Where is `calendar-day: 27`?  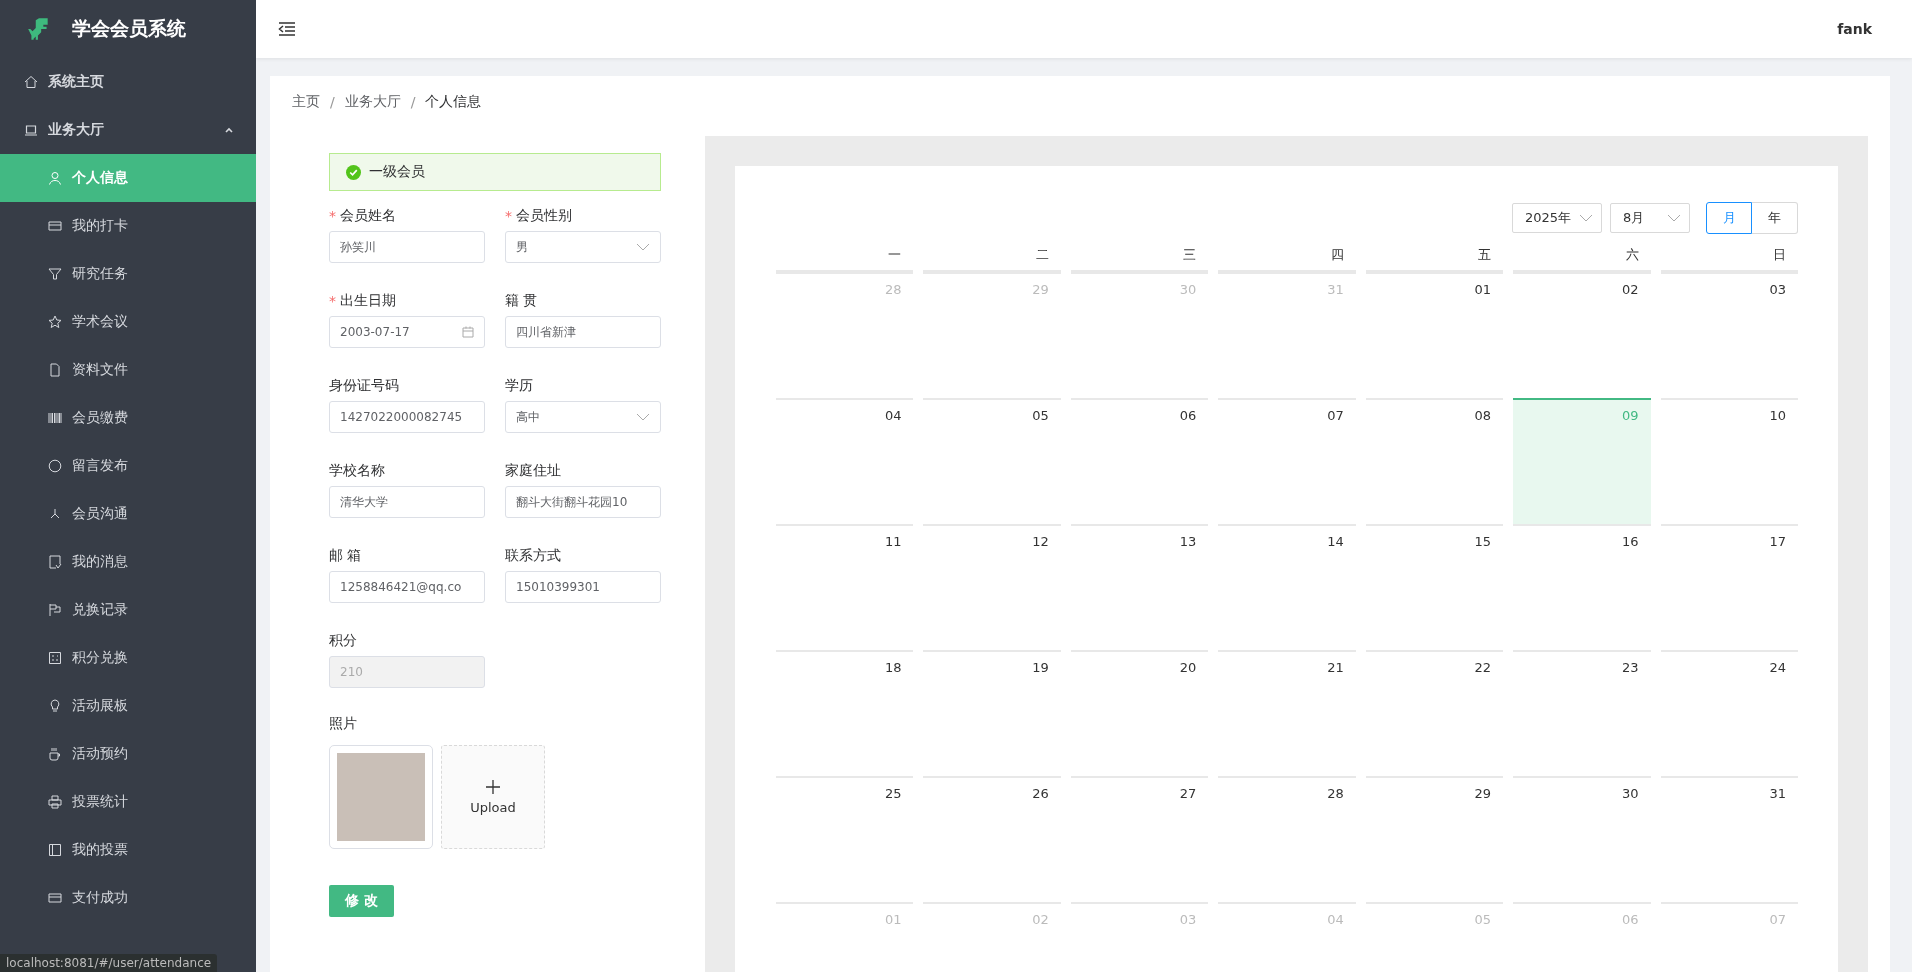 calendar-day: 27 is located at coordinates (1139, 839).